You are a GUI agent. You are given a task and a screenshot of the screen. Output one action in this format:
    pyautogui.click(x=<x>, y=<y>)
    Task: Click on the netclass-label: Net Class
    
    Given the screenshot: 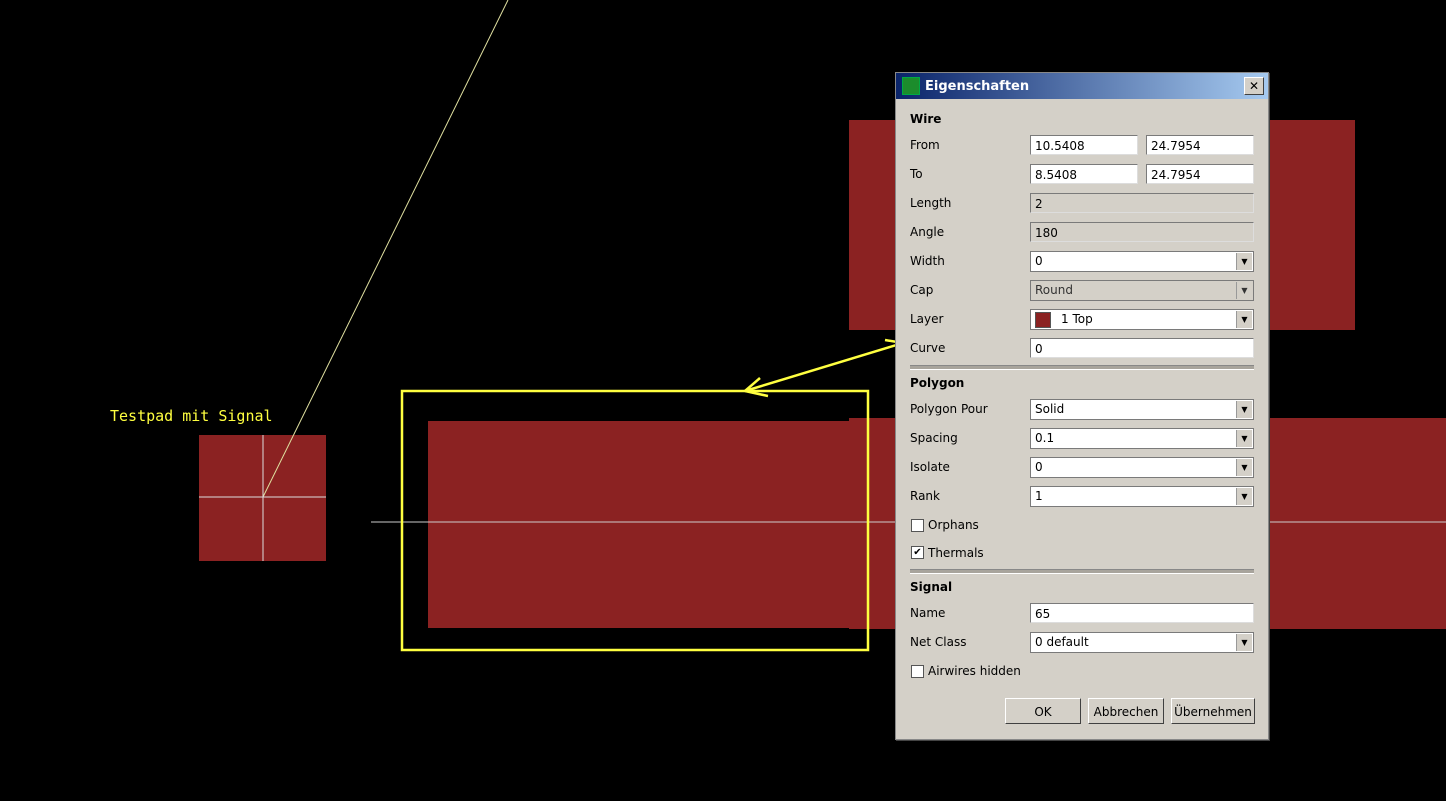 What is the action you would take?
    pyautogui.click(x=938, y=642)
    